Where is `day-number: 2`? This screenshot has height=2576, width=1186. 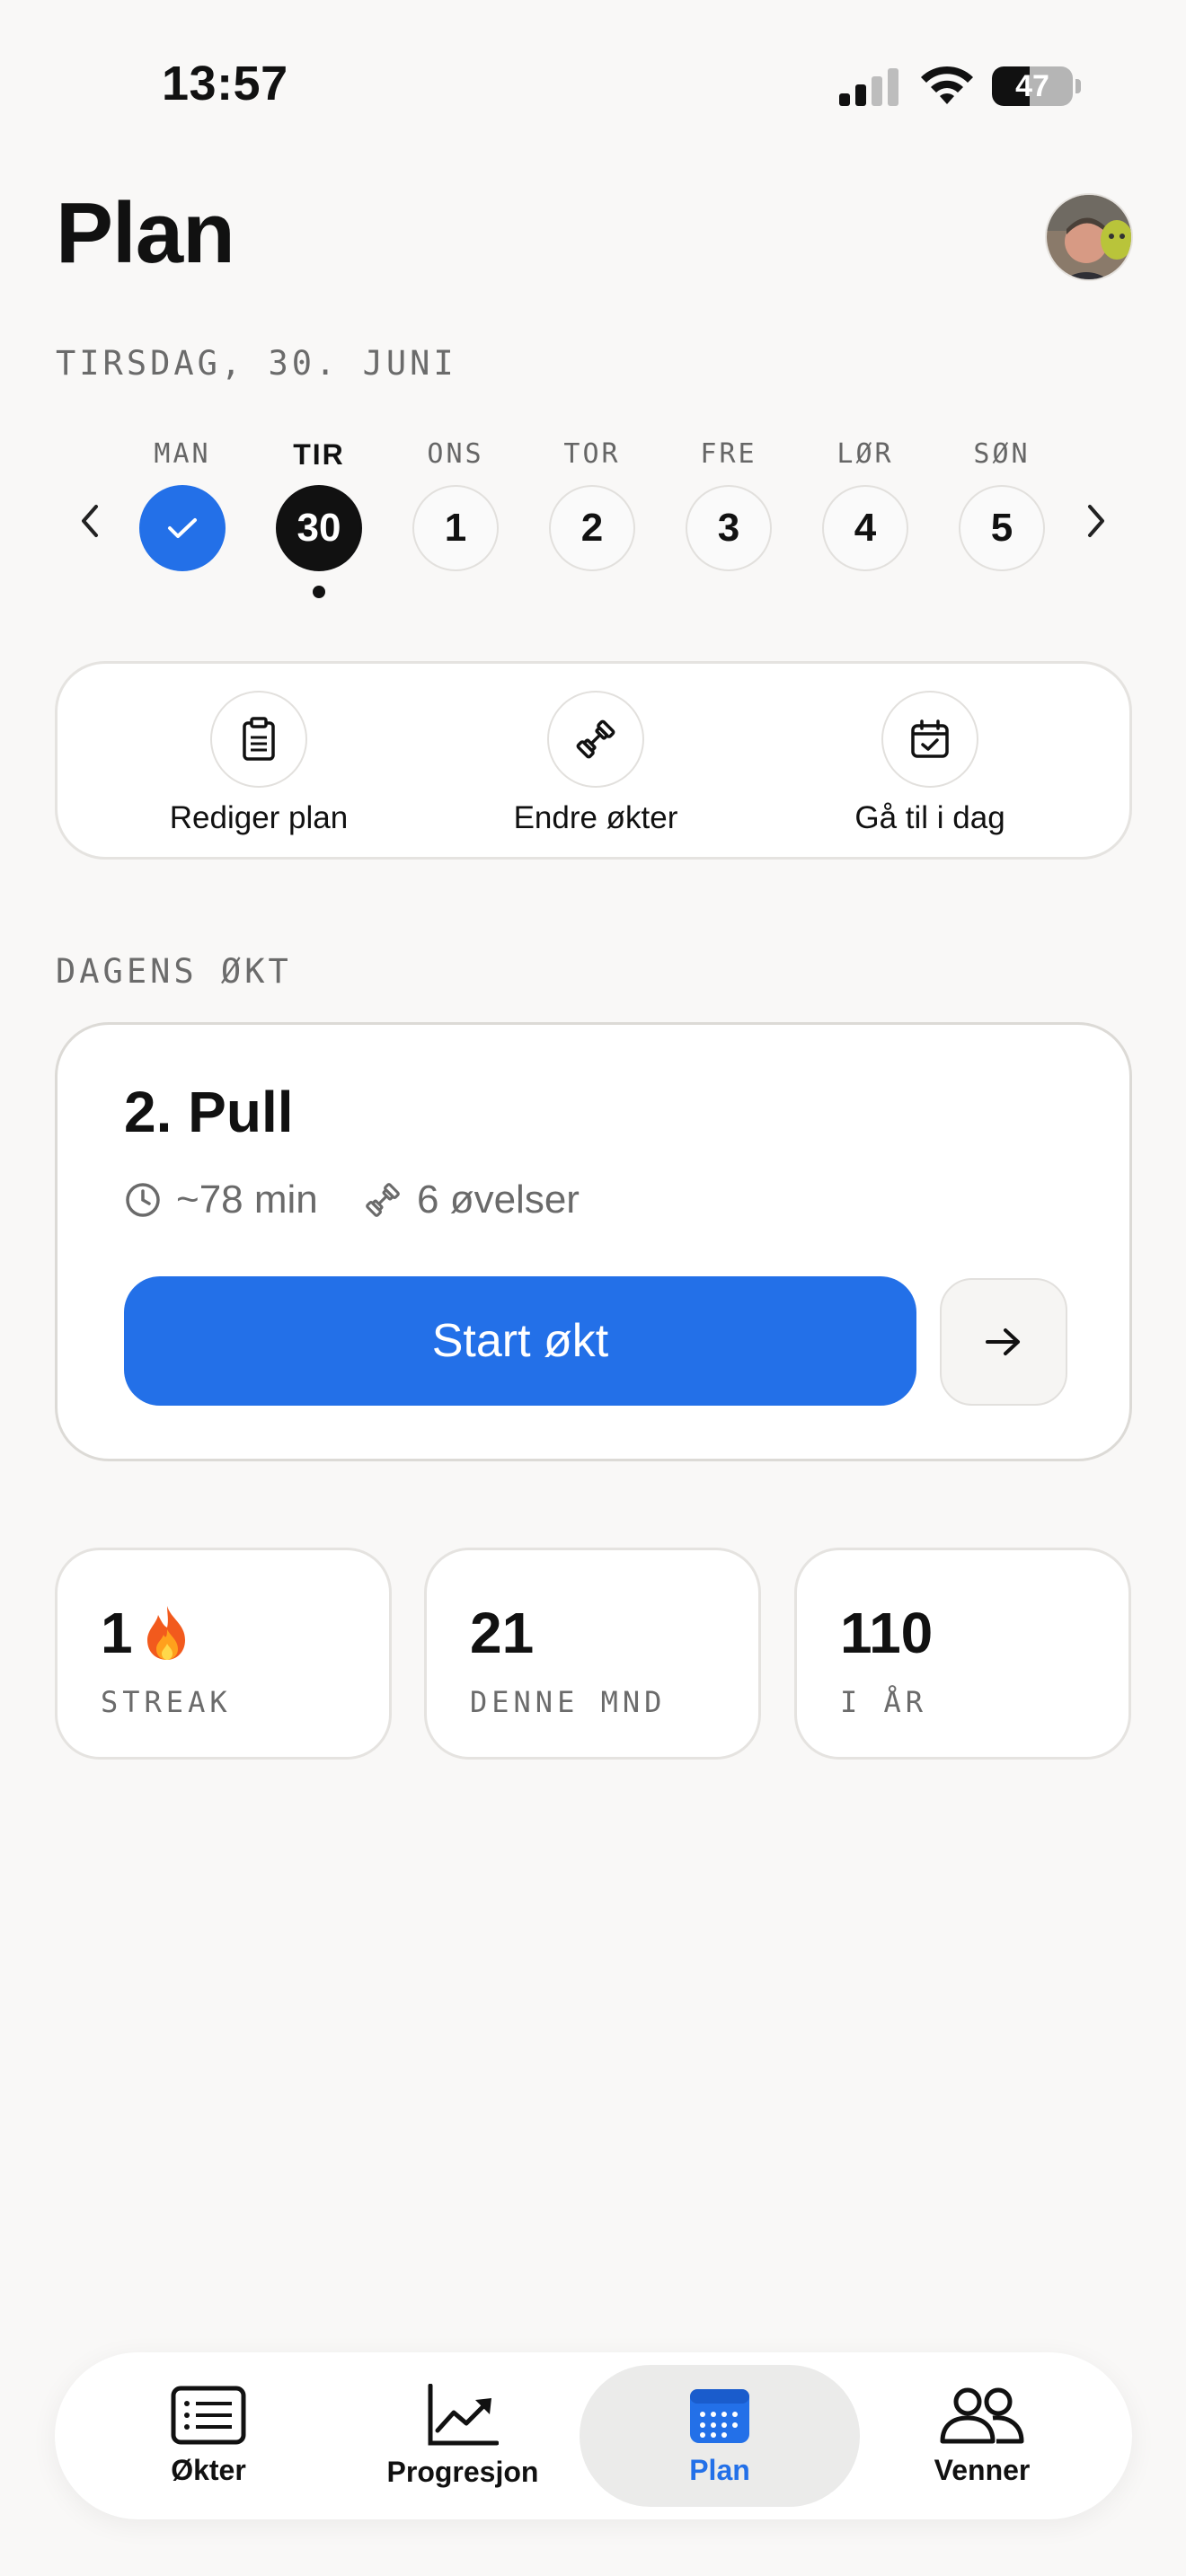 day-number: 2 is located at coordinates (592, 528).